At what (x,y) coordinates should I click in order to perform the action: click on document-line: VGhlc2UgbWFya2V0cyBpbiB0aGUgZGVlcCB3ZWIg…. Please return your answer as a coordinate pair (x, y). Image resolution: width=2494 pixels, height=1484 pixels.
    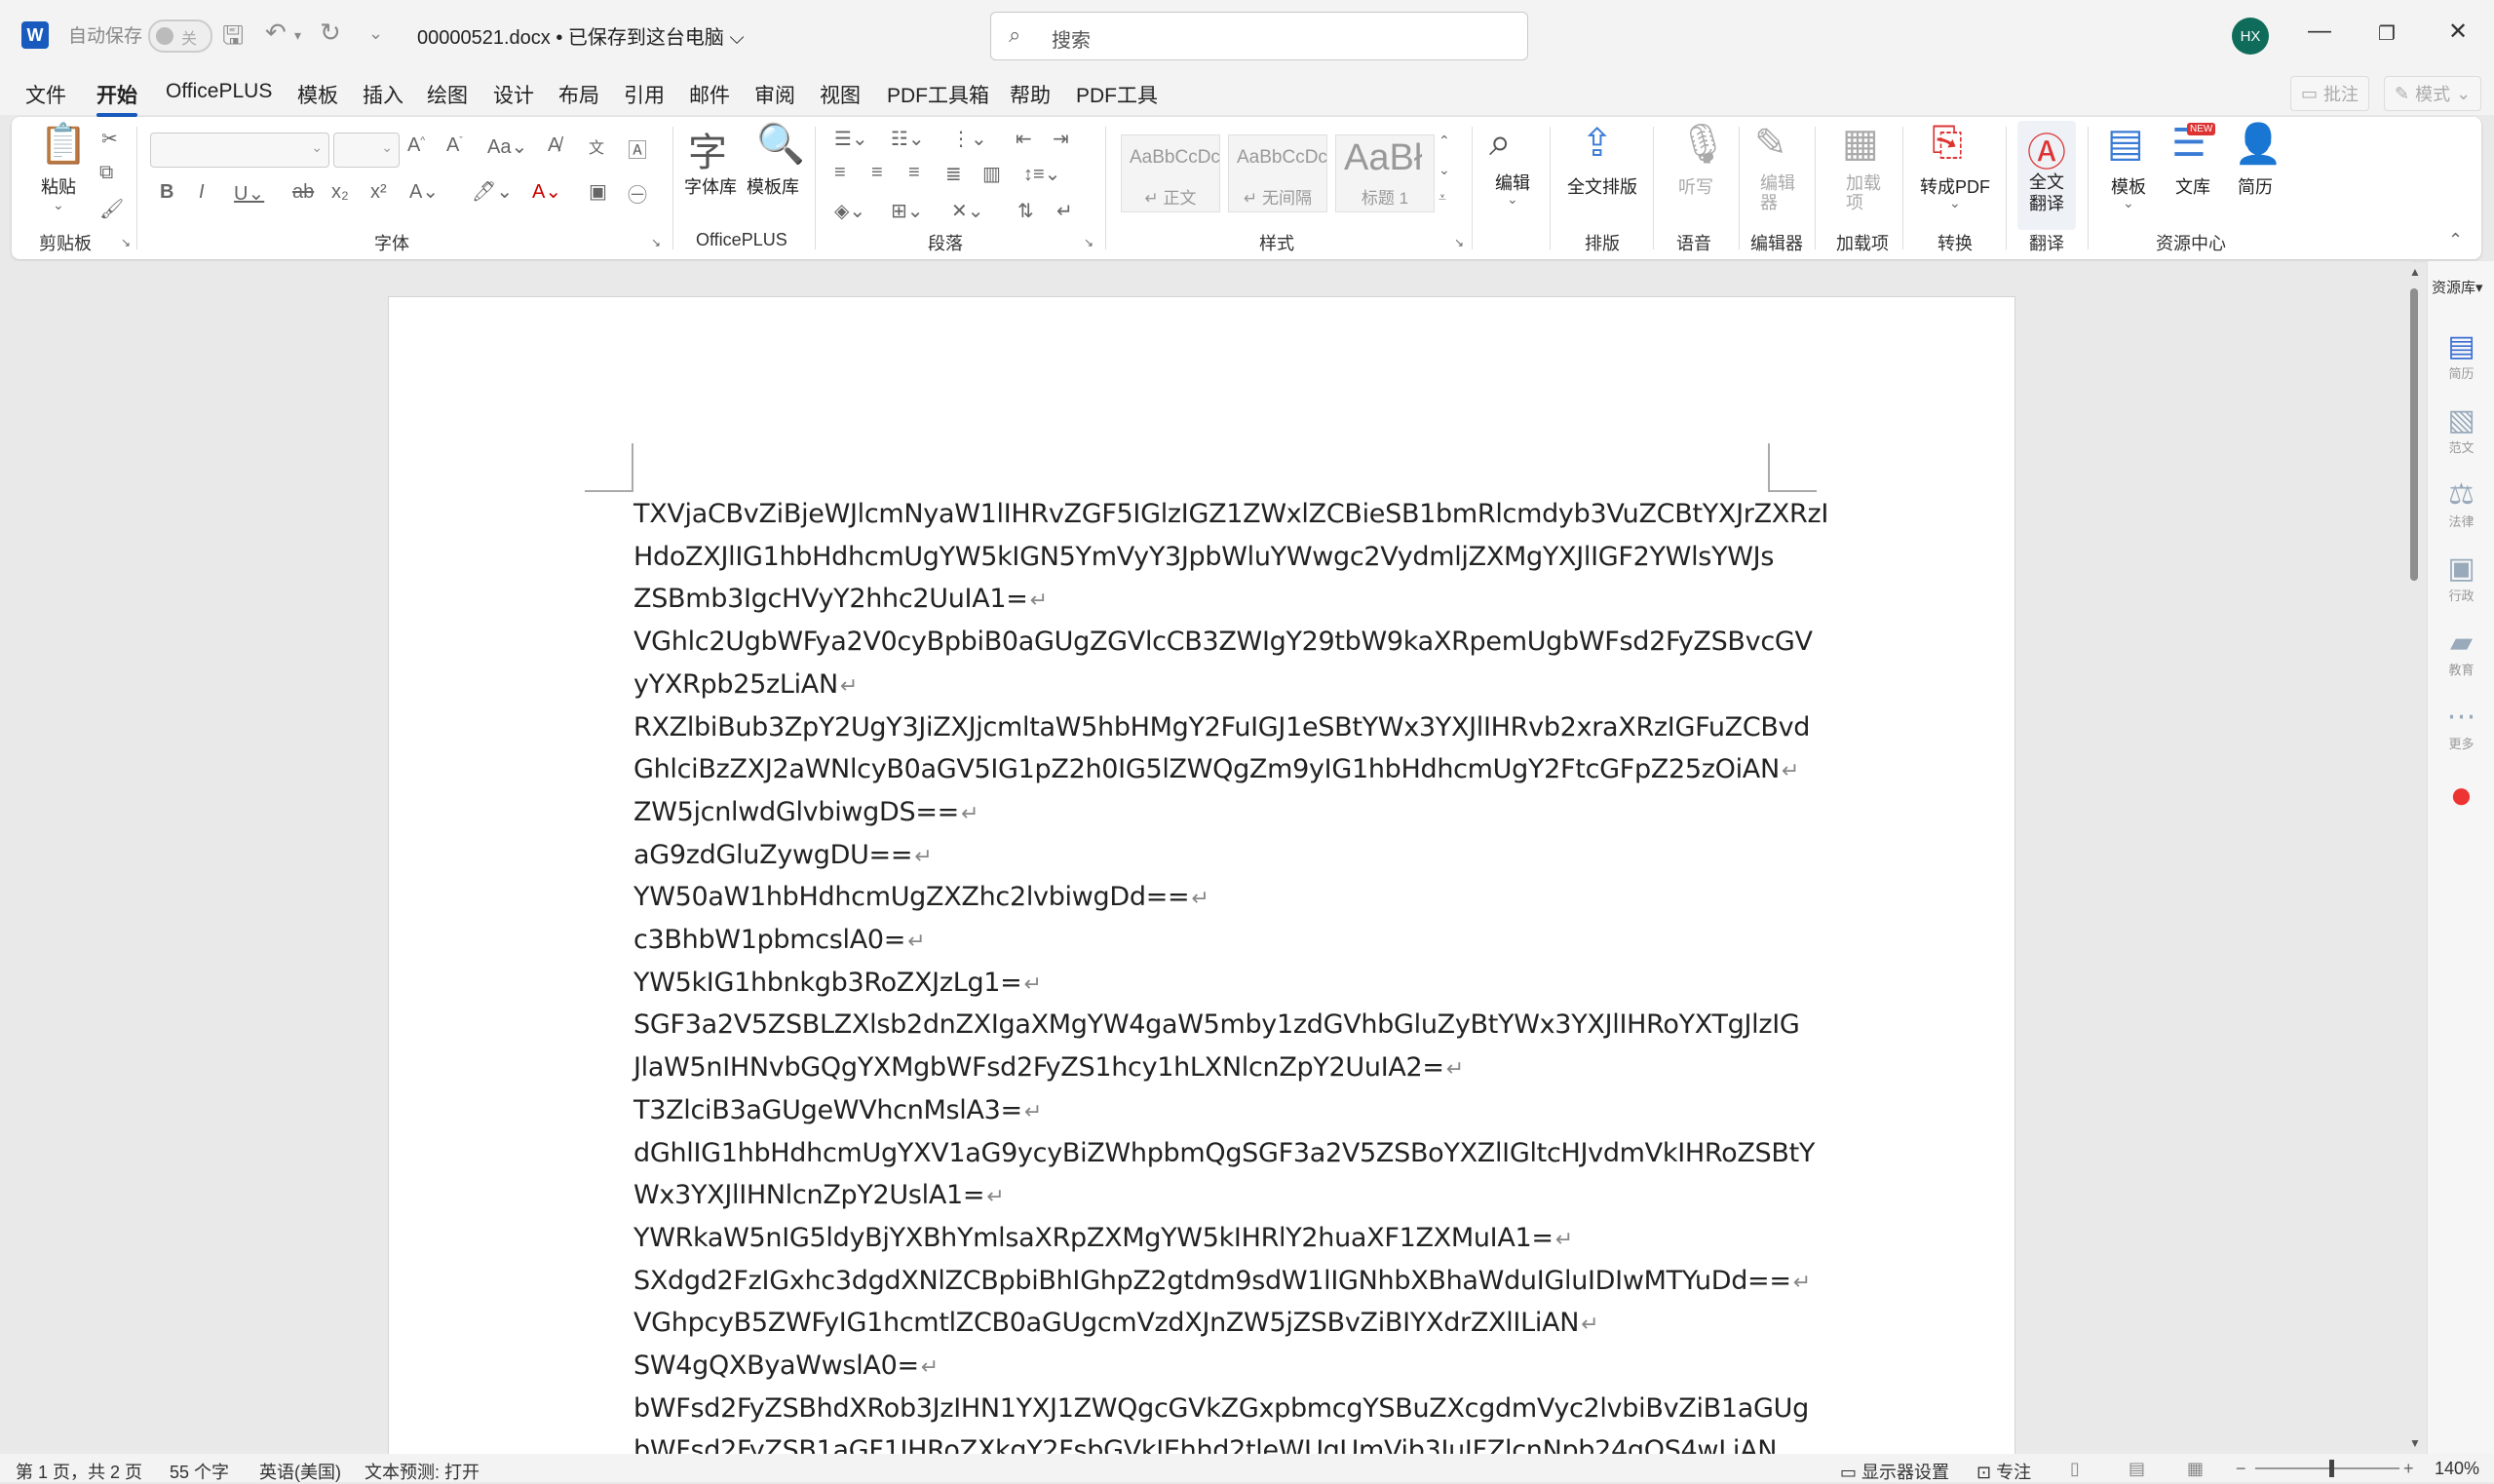
    Looking at the image, I should click on (1223, 642).